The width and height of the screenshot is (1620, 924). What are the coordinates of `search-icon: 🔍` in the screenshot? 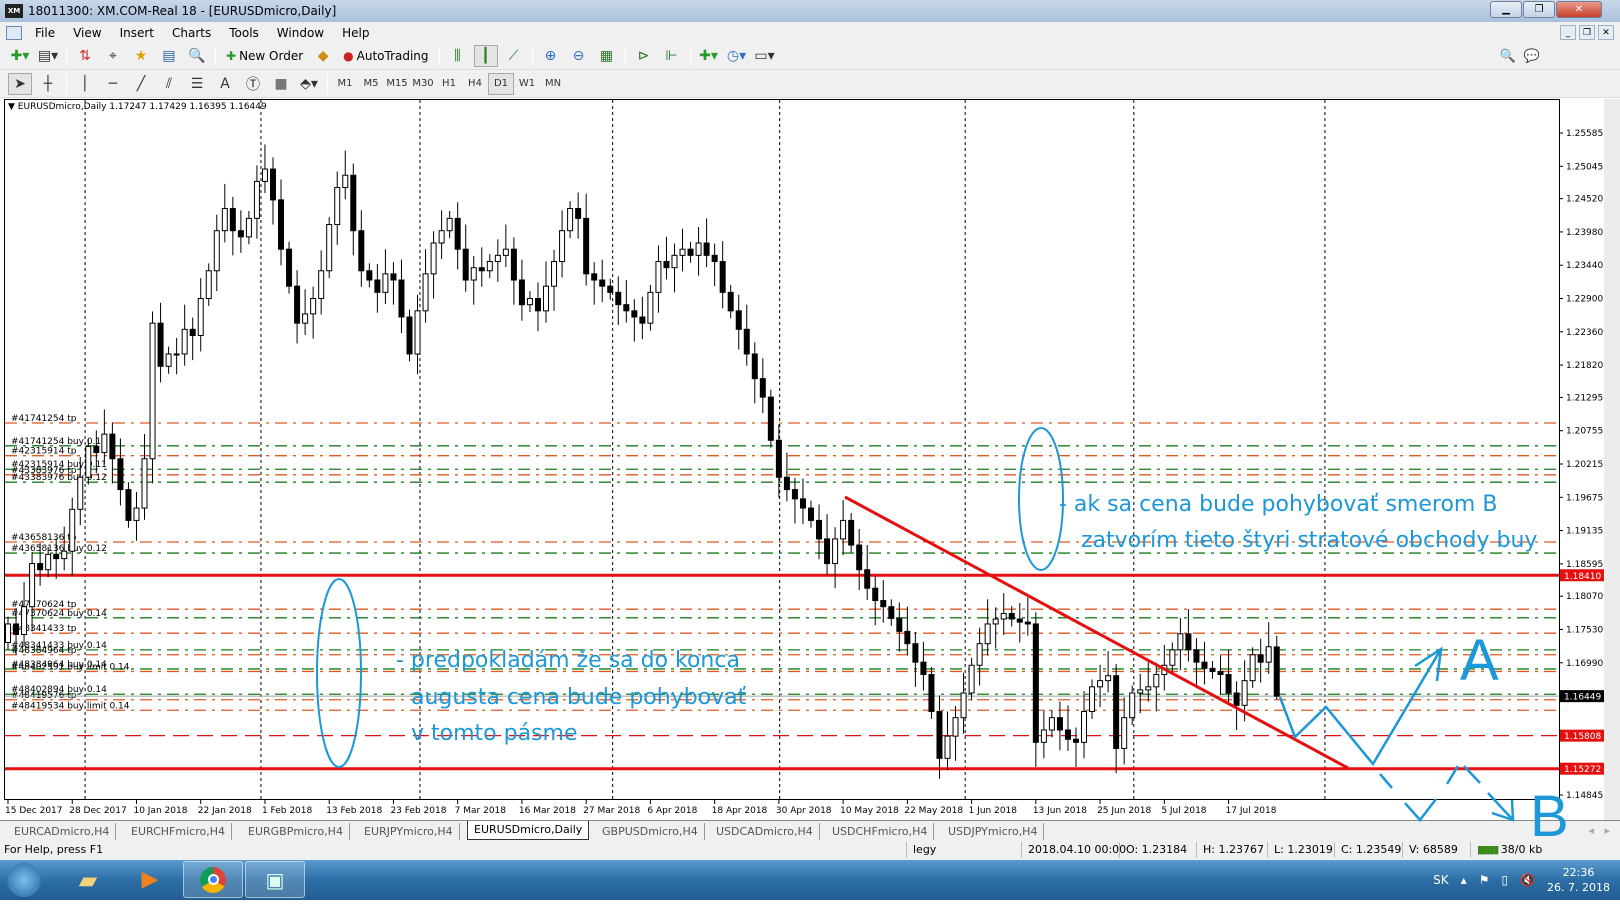 It's located at (1508, 56).